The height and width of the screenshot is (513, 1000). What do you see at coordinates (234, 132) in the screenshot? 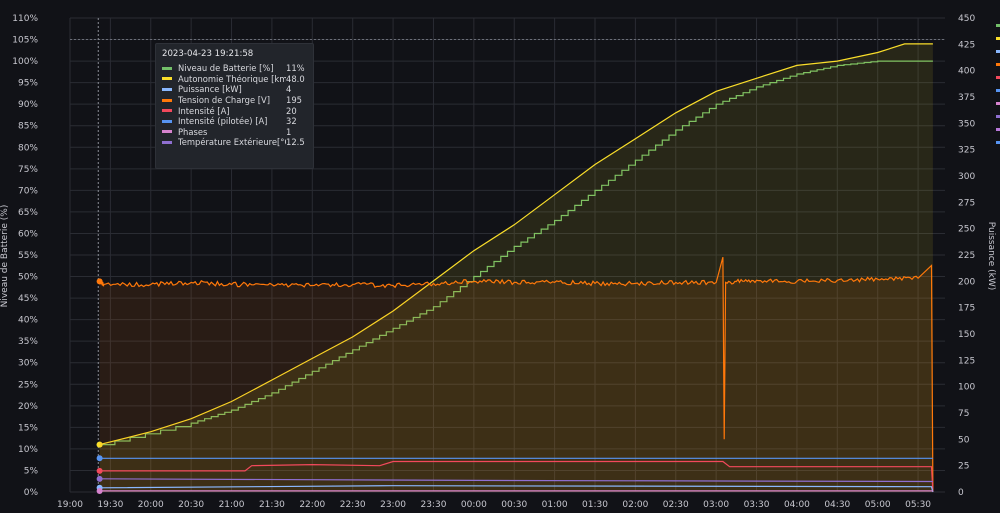
I see `tooltip-row: Phases 1` at bounding box center [234, 132].